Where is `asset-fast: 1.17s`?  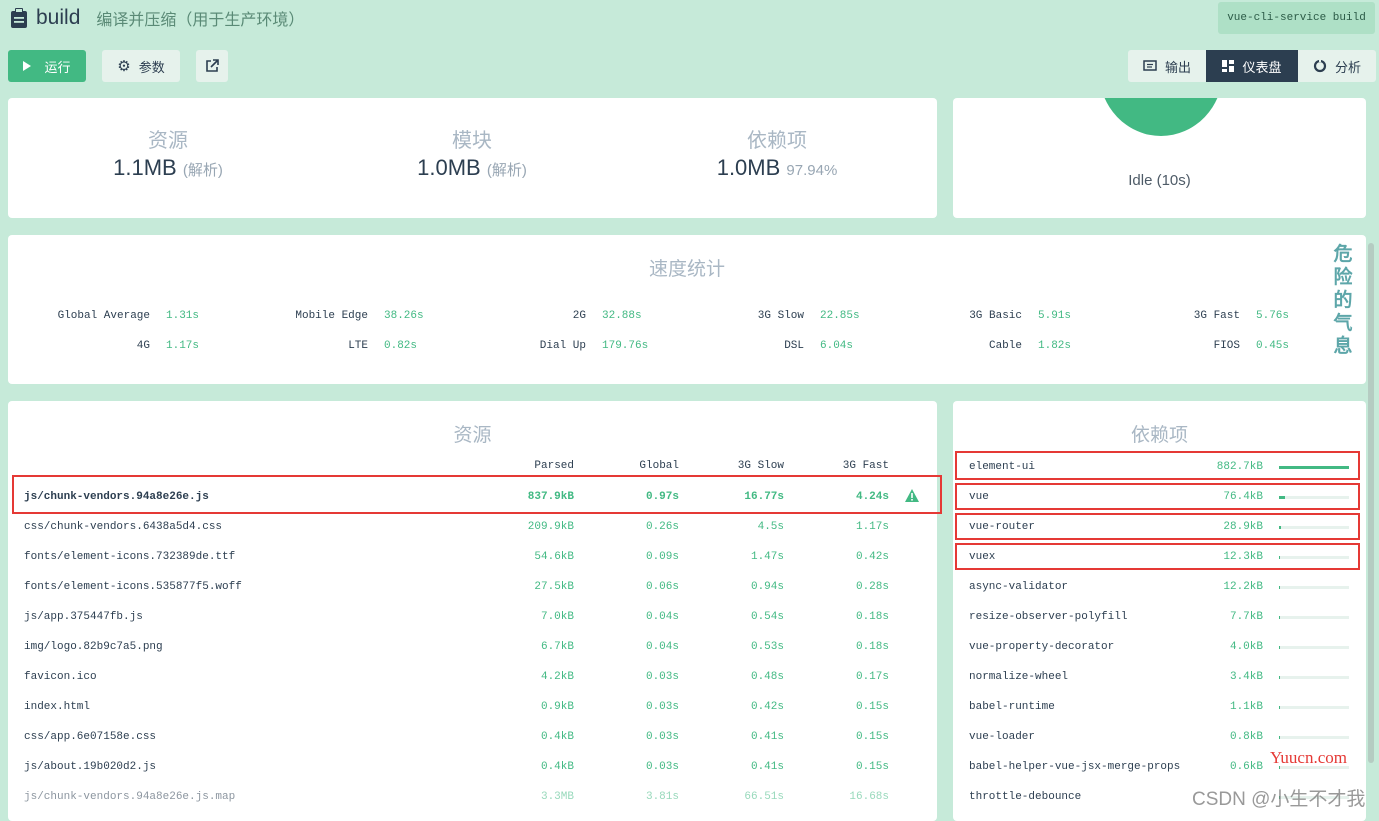 asset-fast: 1.17s is located at coordinates (872, 527).